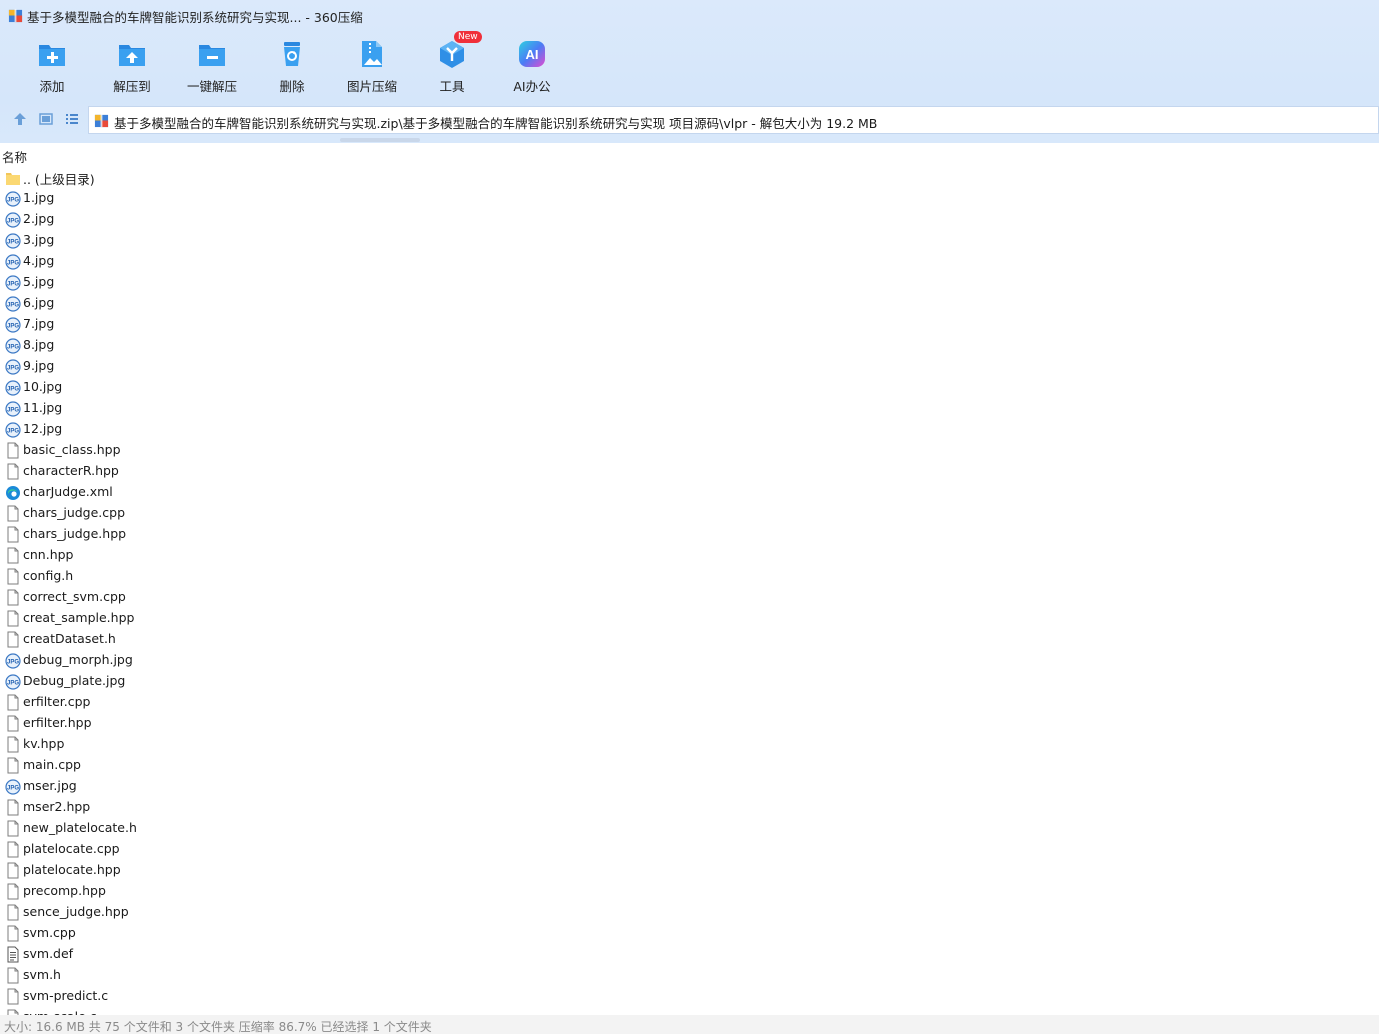 This screenshot has width=1379, height=1035. What do you see at coordinates (48, 575) in the screenshot?
I see `file-name: config.h` at bounding box center [48, 575].